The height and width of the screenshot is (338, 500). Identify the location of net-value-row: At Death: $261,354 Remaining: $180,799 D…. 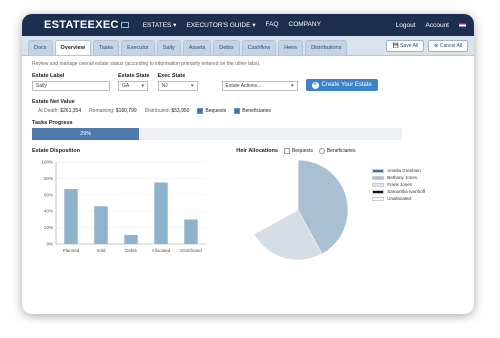
(248, 111).